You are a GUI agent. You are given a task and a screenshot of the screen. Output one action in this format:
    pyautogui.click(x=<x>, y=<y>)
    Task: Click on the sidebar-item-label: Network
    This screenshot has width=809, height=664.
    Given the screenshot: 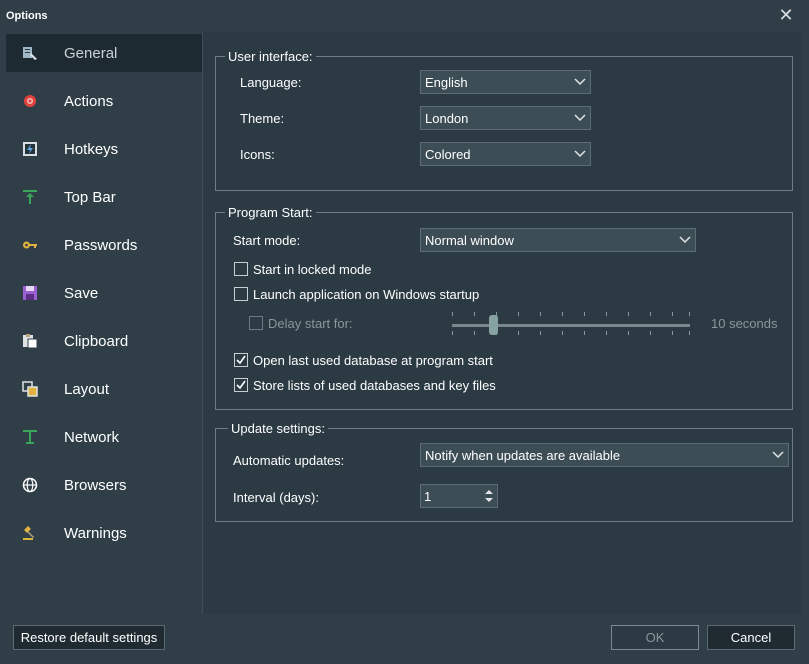 What is the action you would take?
    pyautogui.click(x=92, y=437)
    